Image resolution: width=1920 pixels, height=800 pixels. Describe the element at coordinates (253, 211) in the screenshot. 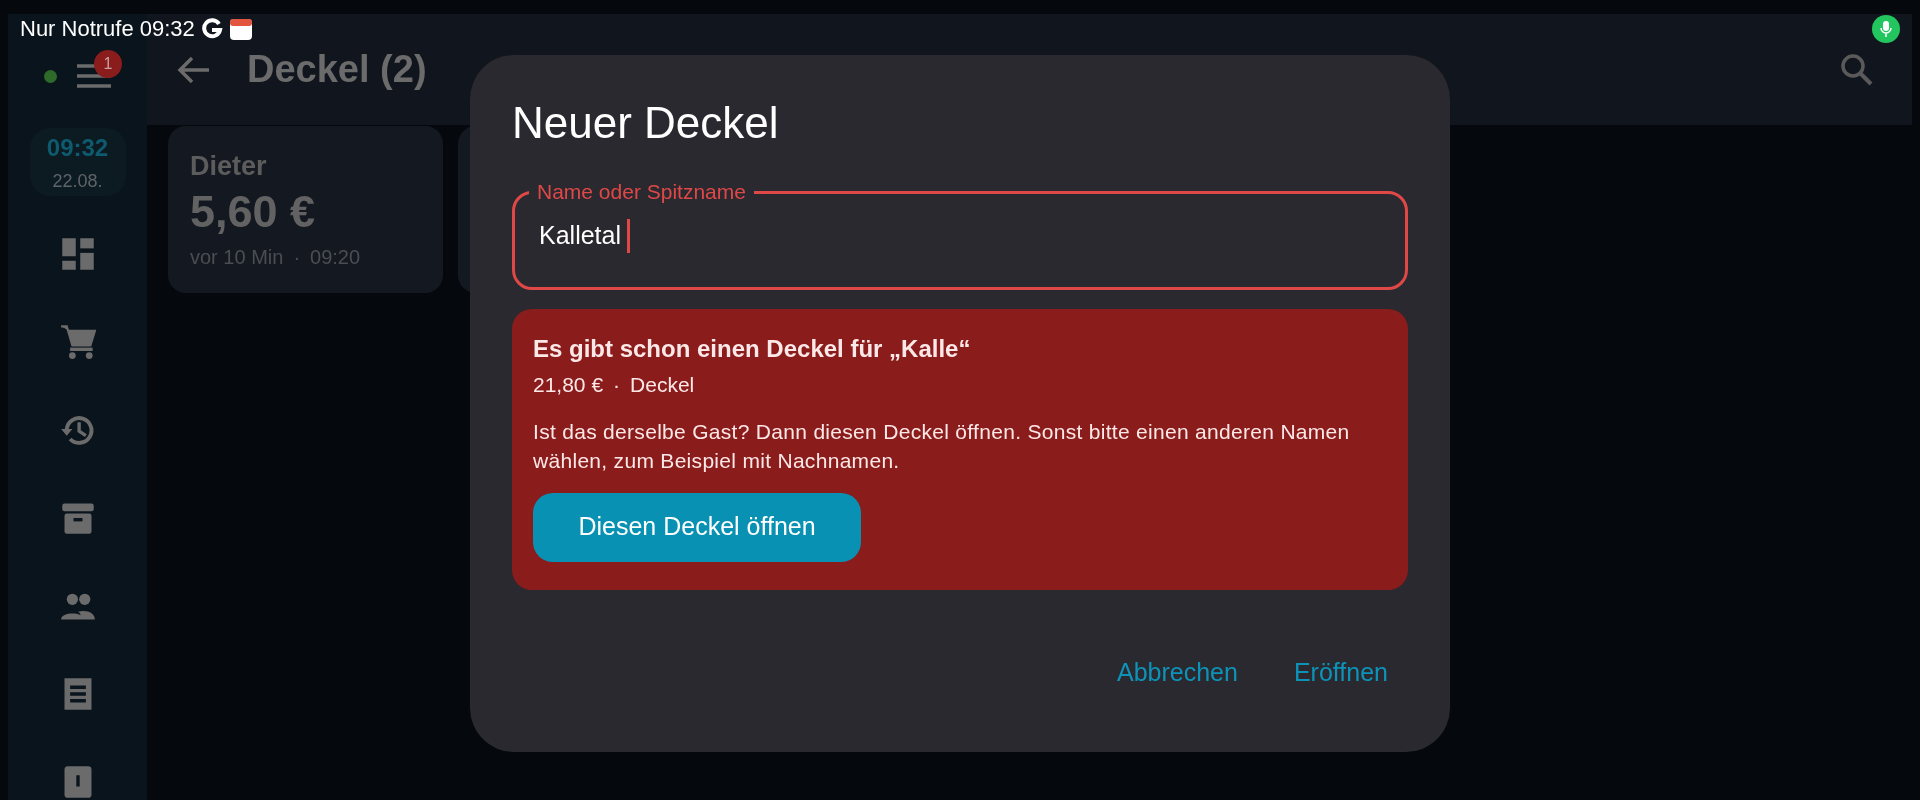

I see `tab-amount: 5,60 €` at that location.